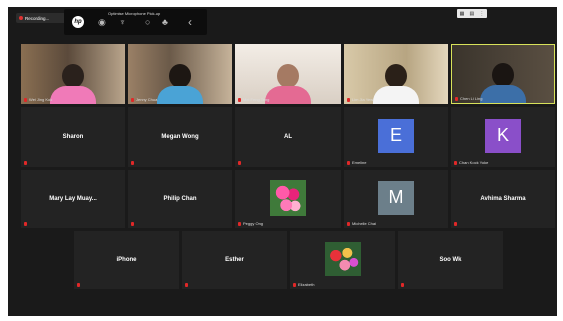 This screenshot has height=321, width=563. What do you see at coordinates (41, 99) in the screenshot?
I see `participant-name: Wei Jing Kok` at bounding box center [41, 99].